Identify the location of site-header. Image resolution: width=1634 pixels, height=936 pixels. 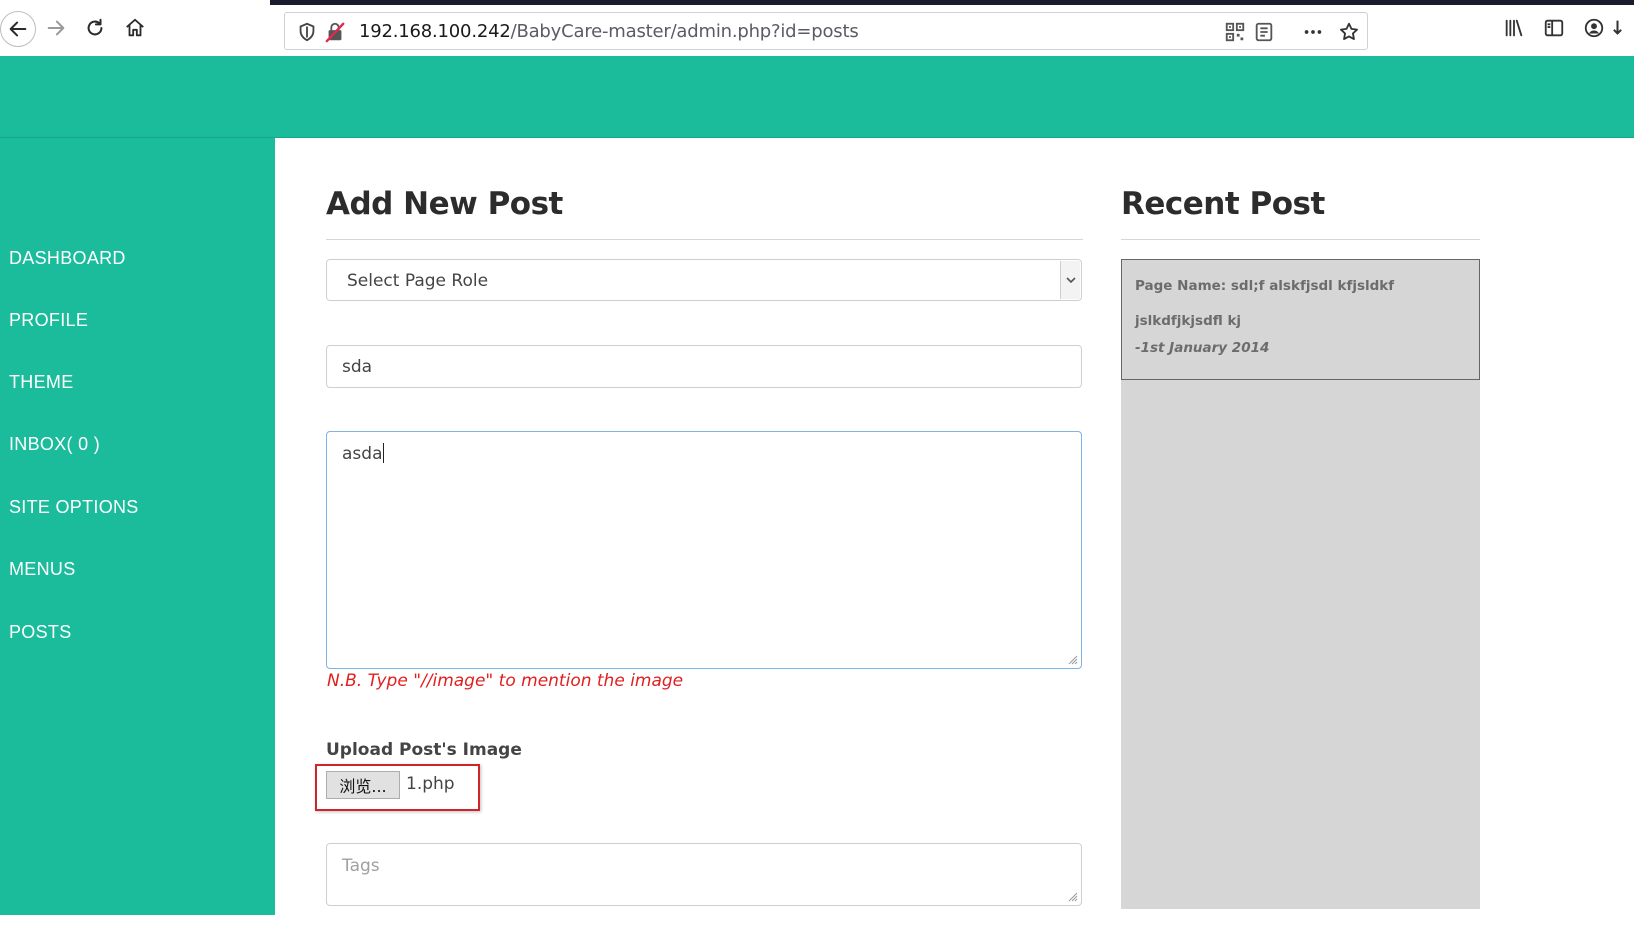
(817, 97).